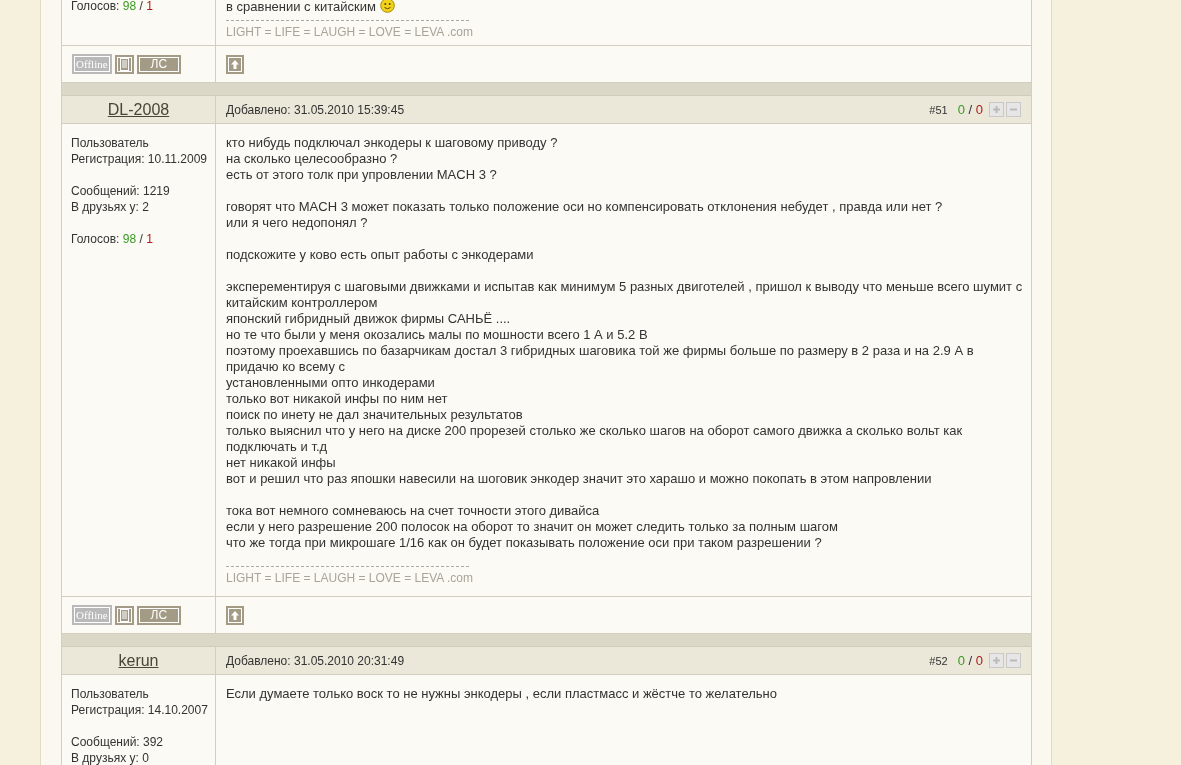 This screenshot has width=1181, height=765. Describe the element at coordinates (585, 207) in the screenshot. I see `post-text: говорят что MACH 3 может показать только положение оси но компенсировать отклонения небудет , правда или нет ?` at that location.